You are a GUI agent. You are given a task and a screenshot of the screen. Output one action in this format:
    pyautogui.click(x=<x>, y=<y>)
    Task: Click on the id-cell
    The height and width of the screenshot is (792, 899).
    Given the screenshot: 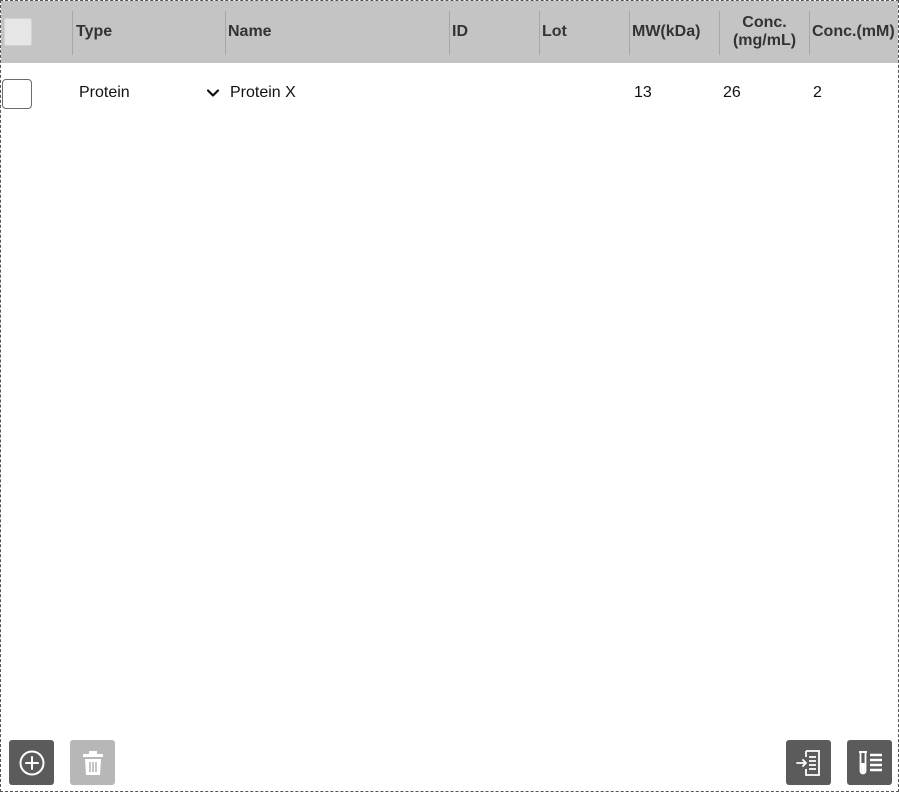 What is the action you would take?
    pyautogui.click(x=494, y=93)
    